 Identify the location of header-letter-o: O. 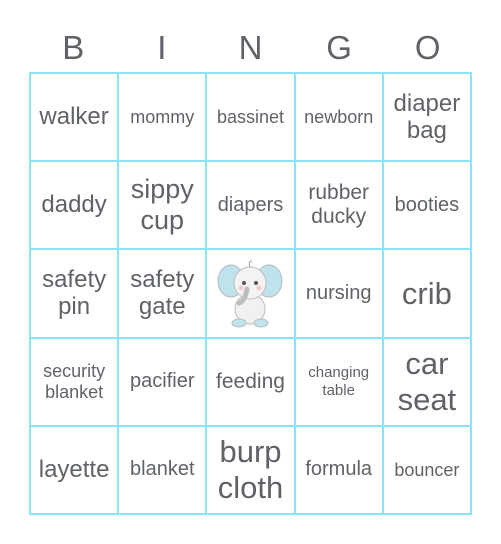
(427, 47).